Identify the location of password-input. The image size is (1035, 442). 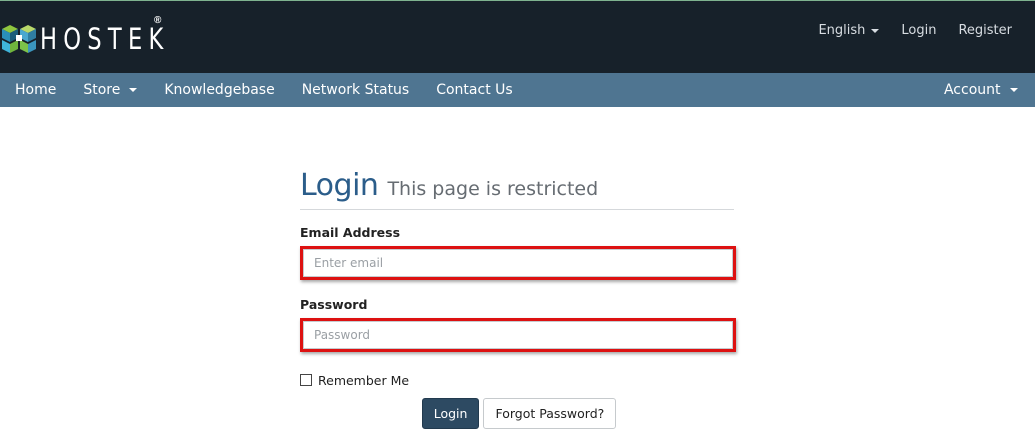
(518, 335).